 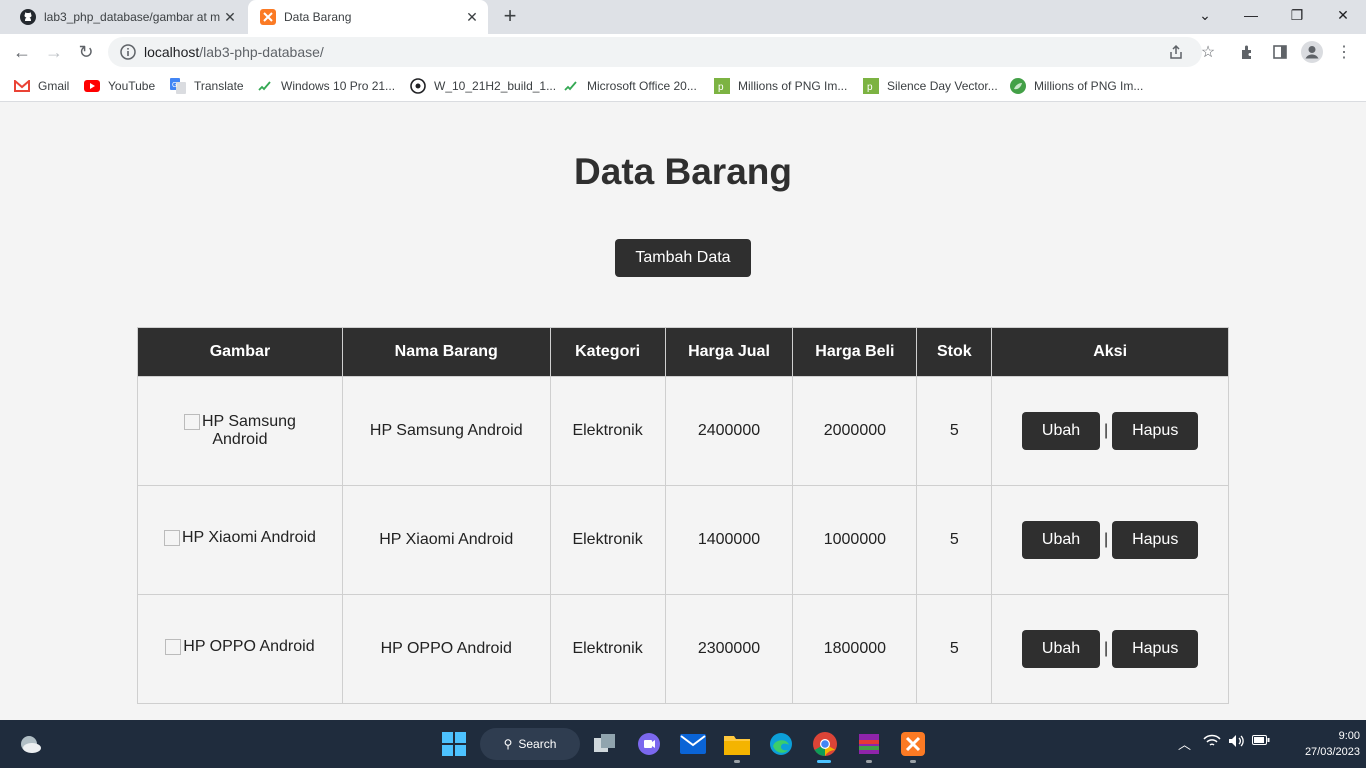 What do you see at coordinates (119, 86) in the screenshot?
I see `bookmark-youtube: YouTube` at bounding box center [119, 86].